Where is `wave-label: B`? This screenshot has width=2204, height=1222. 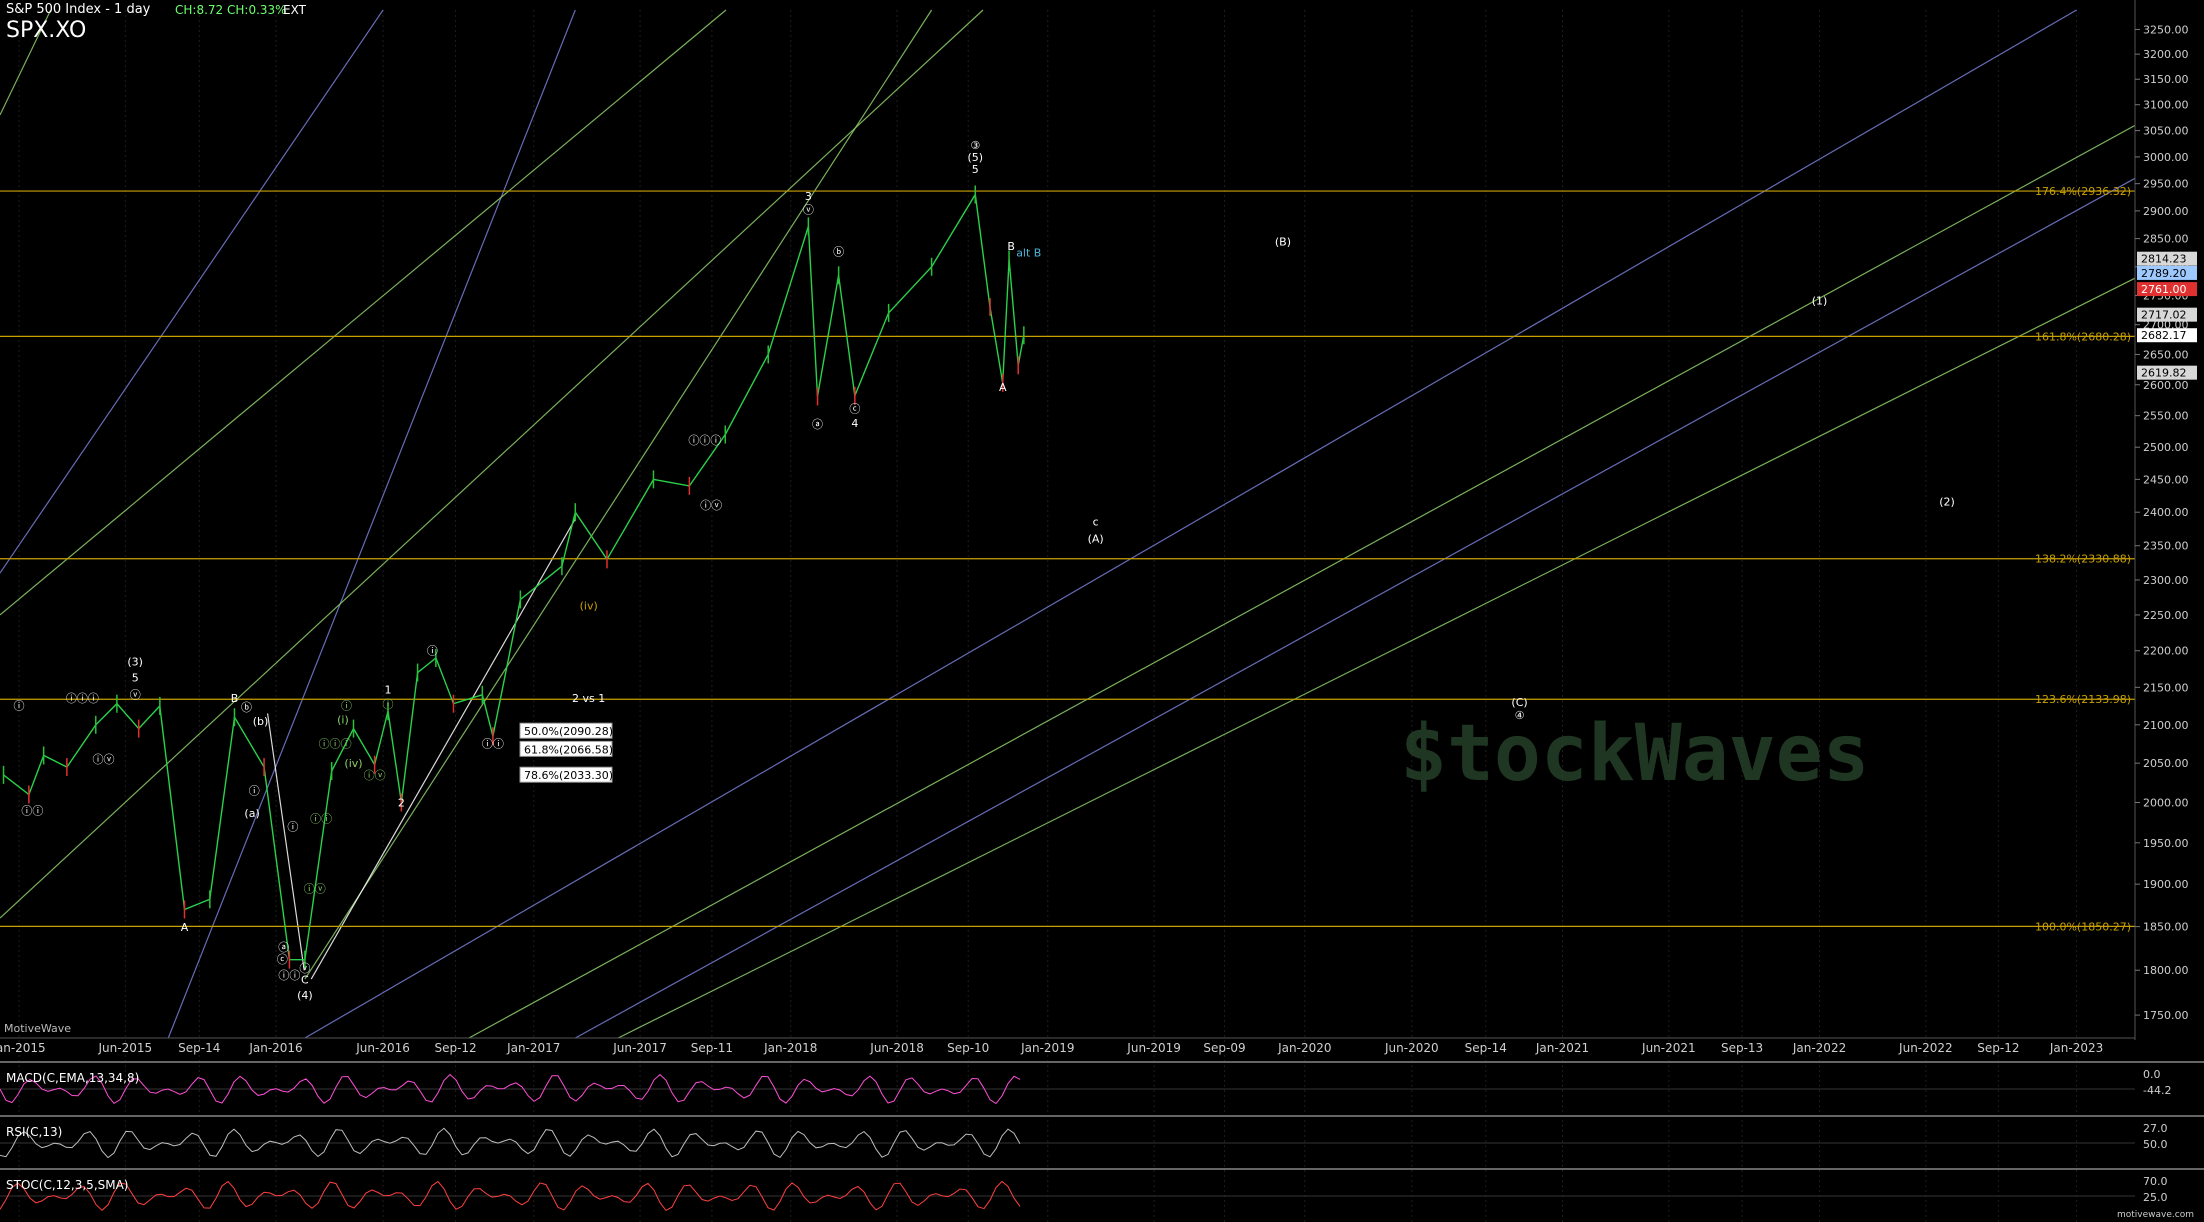 wave-label: B is located at coordinates (1011, 246).